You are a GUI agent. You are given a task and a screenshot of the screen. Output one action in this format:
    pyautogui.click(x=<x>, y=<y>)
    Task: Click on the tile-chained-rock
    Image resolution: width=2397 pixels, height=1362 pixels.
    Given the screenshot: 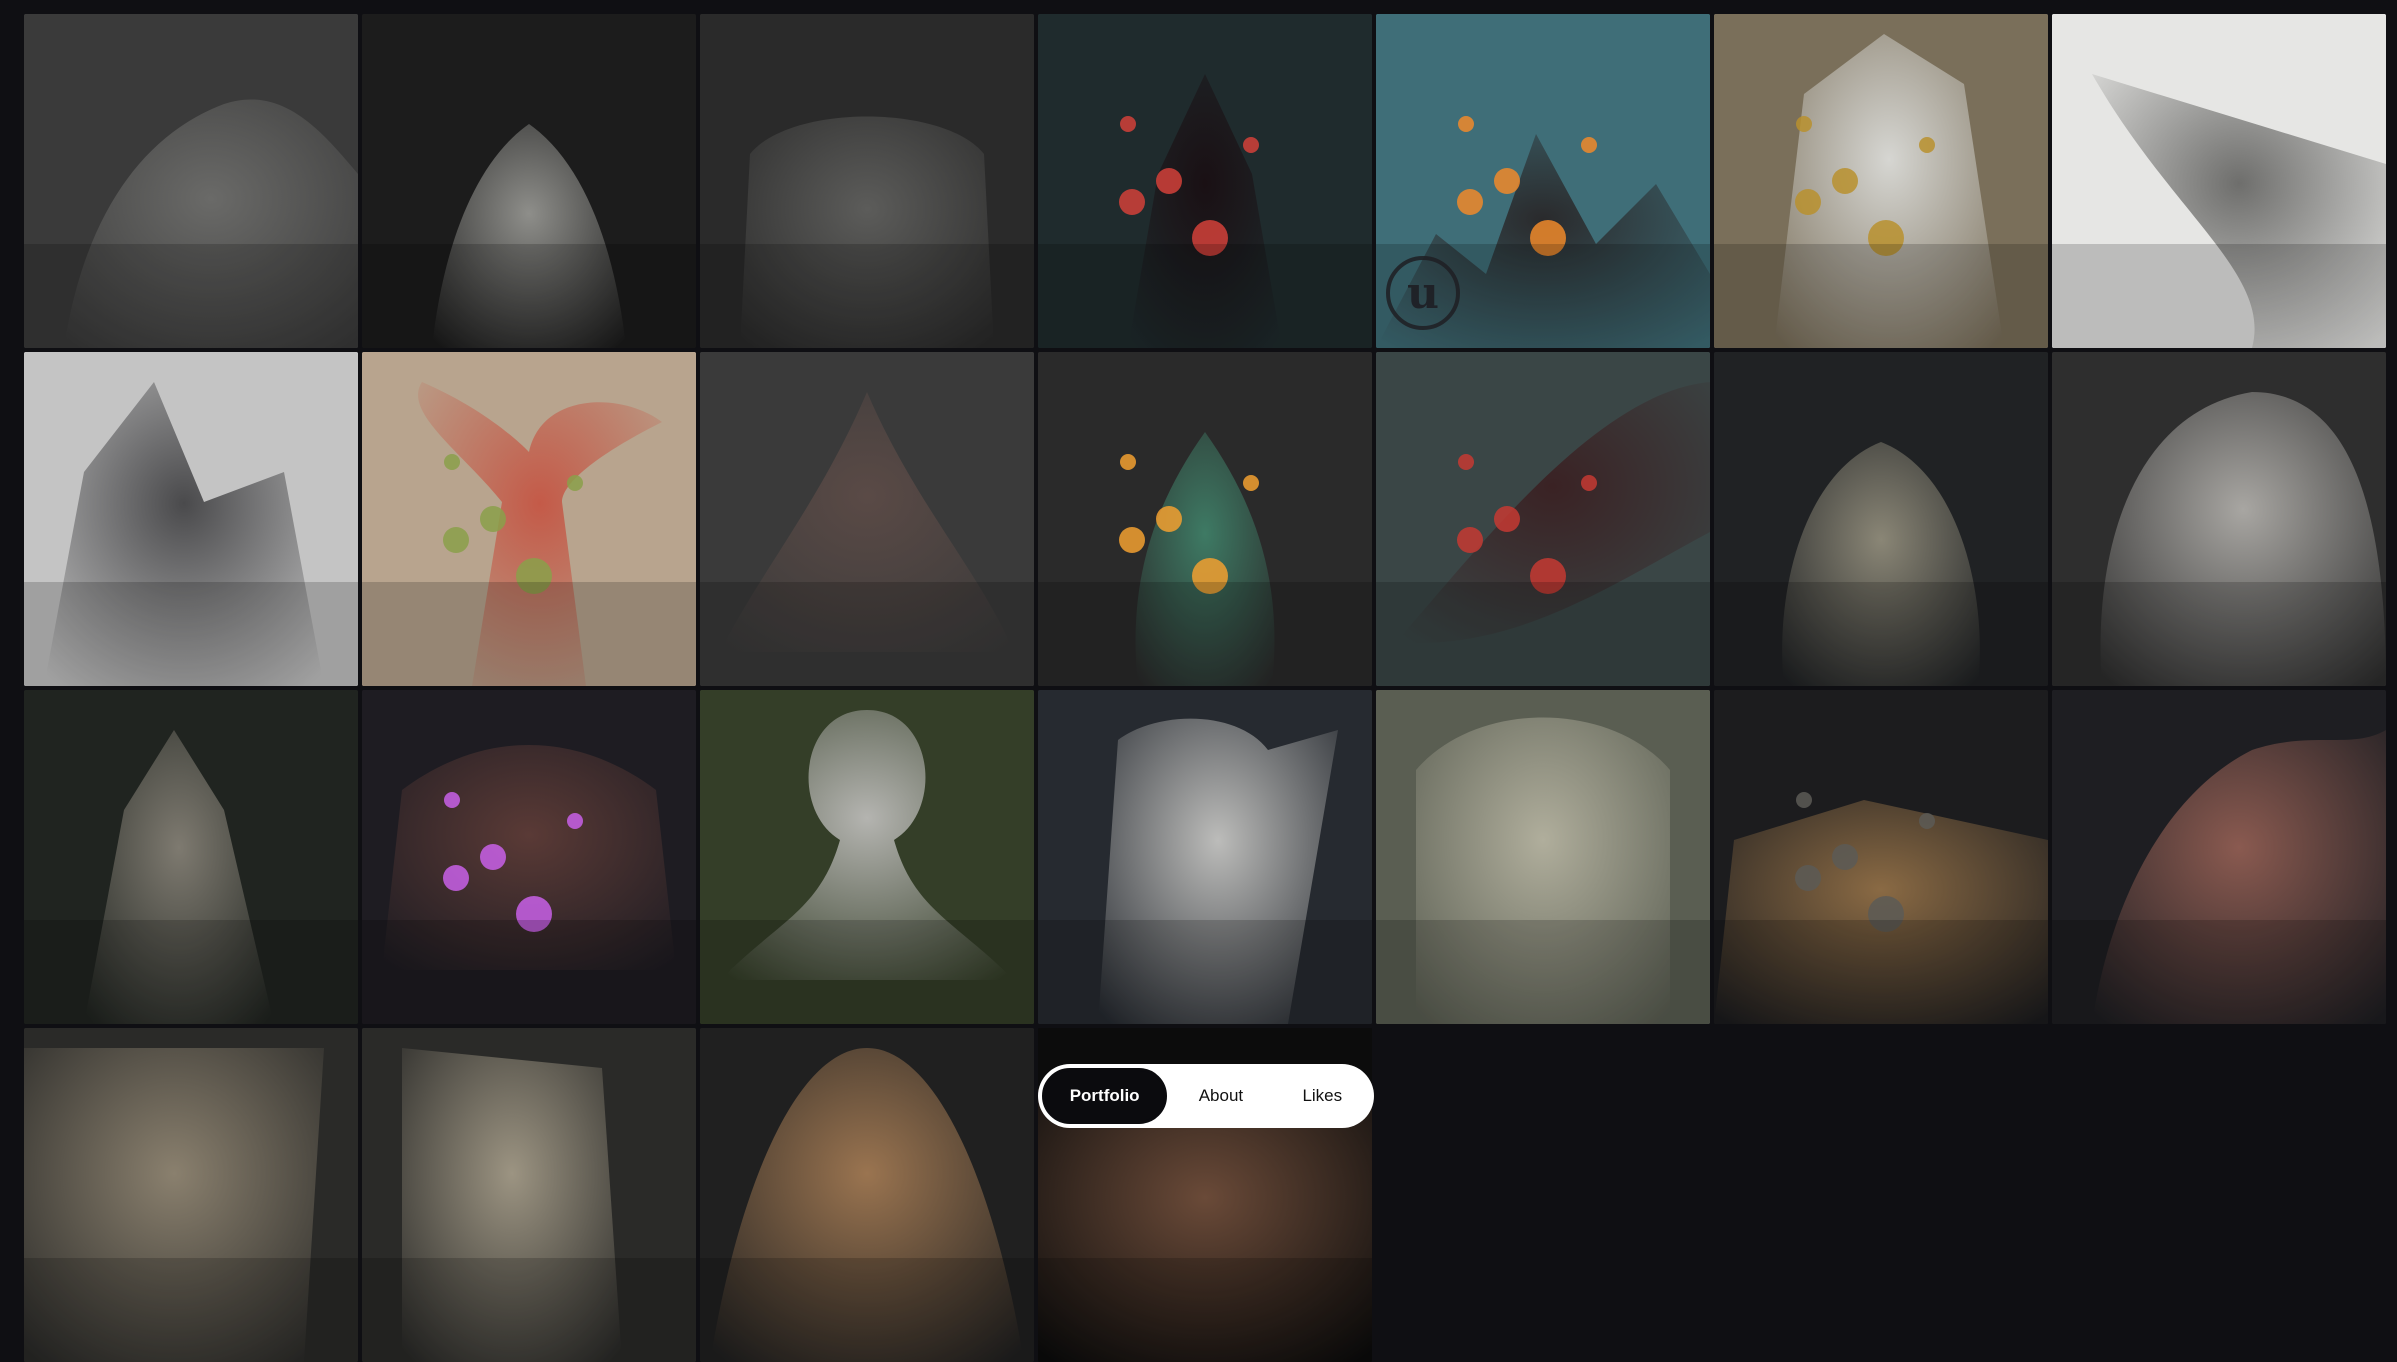 What is the action you would take?
    pyautogui.click(x=1881, y=181)
    